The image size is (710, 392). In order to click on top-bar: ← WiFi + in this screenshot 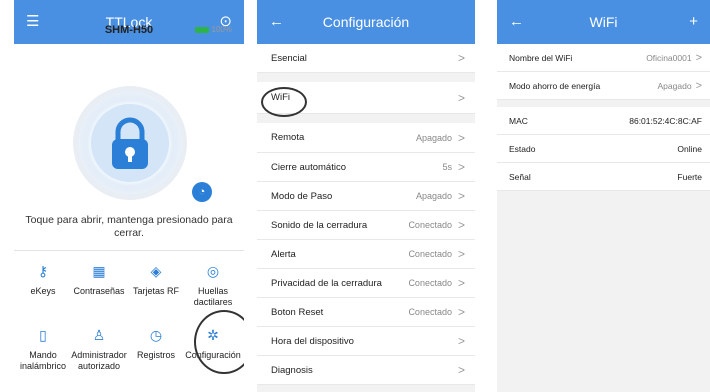, I will do `click(603, 22)`.